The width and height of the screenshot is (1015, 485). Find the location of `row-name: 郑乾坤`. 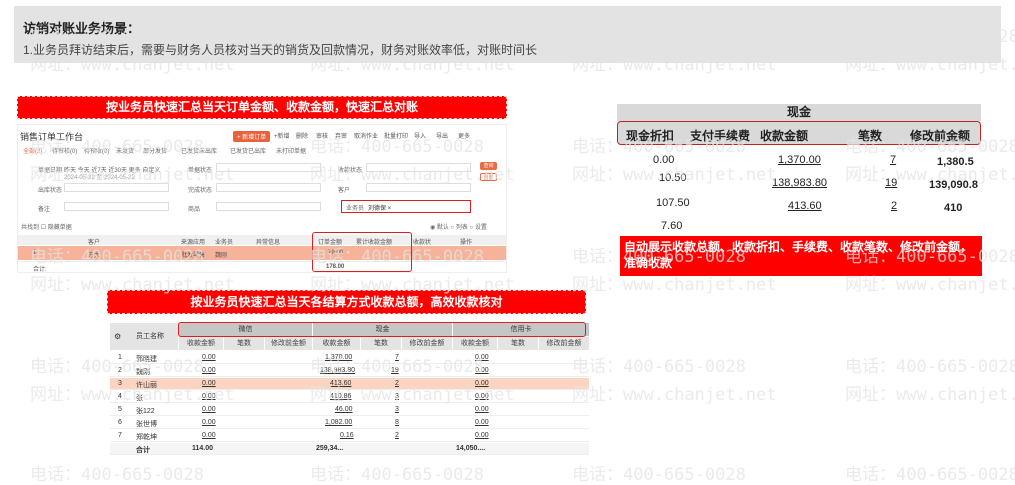

row-name: 郑乾坤 is located at coordinates (146, 437).